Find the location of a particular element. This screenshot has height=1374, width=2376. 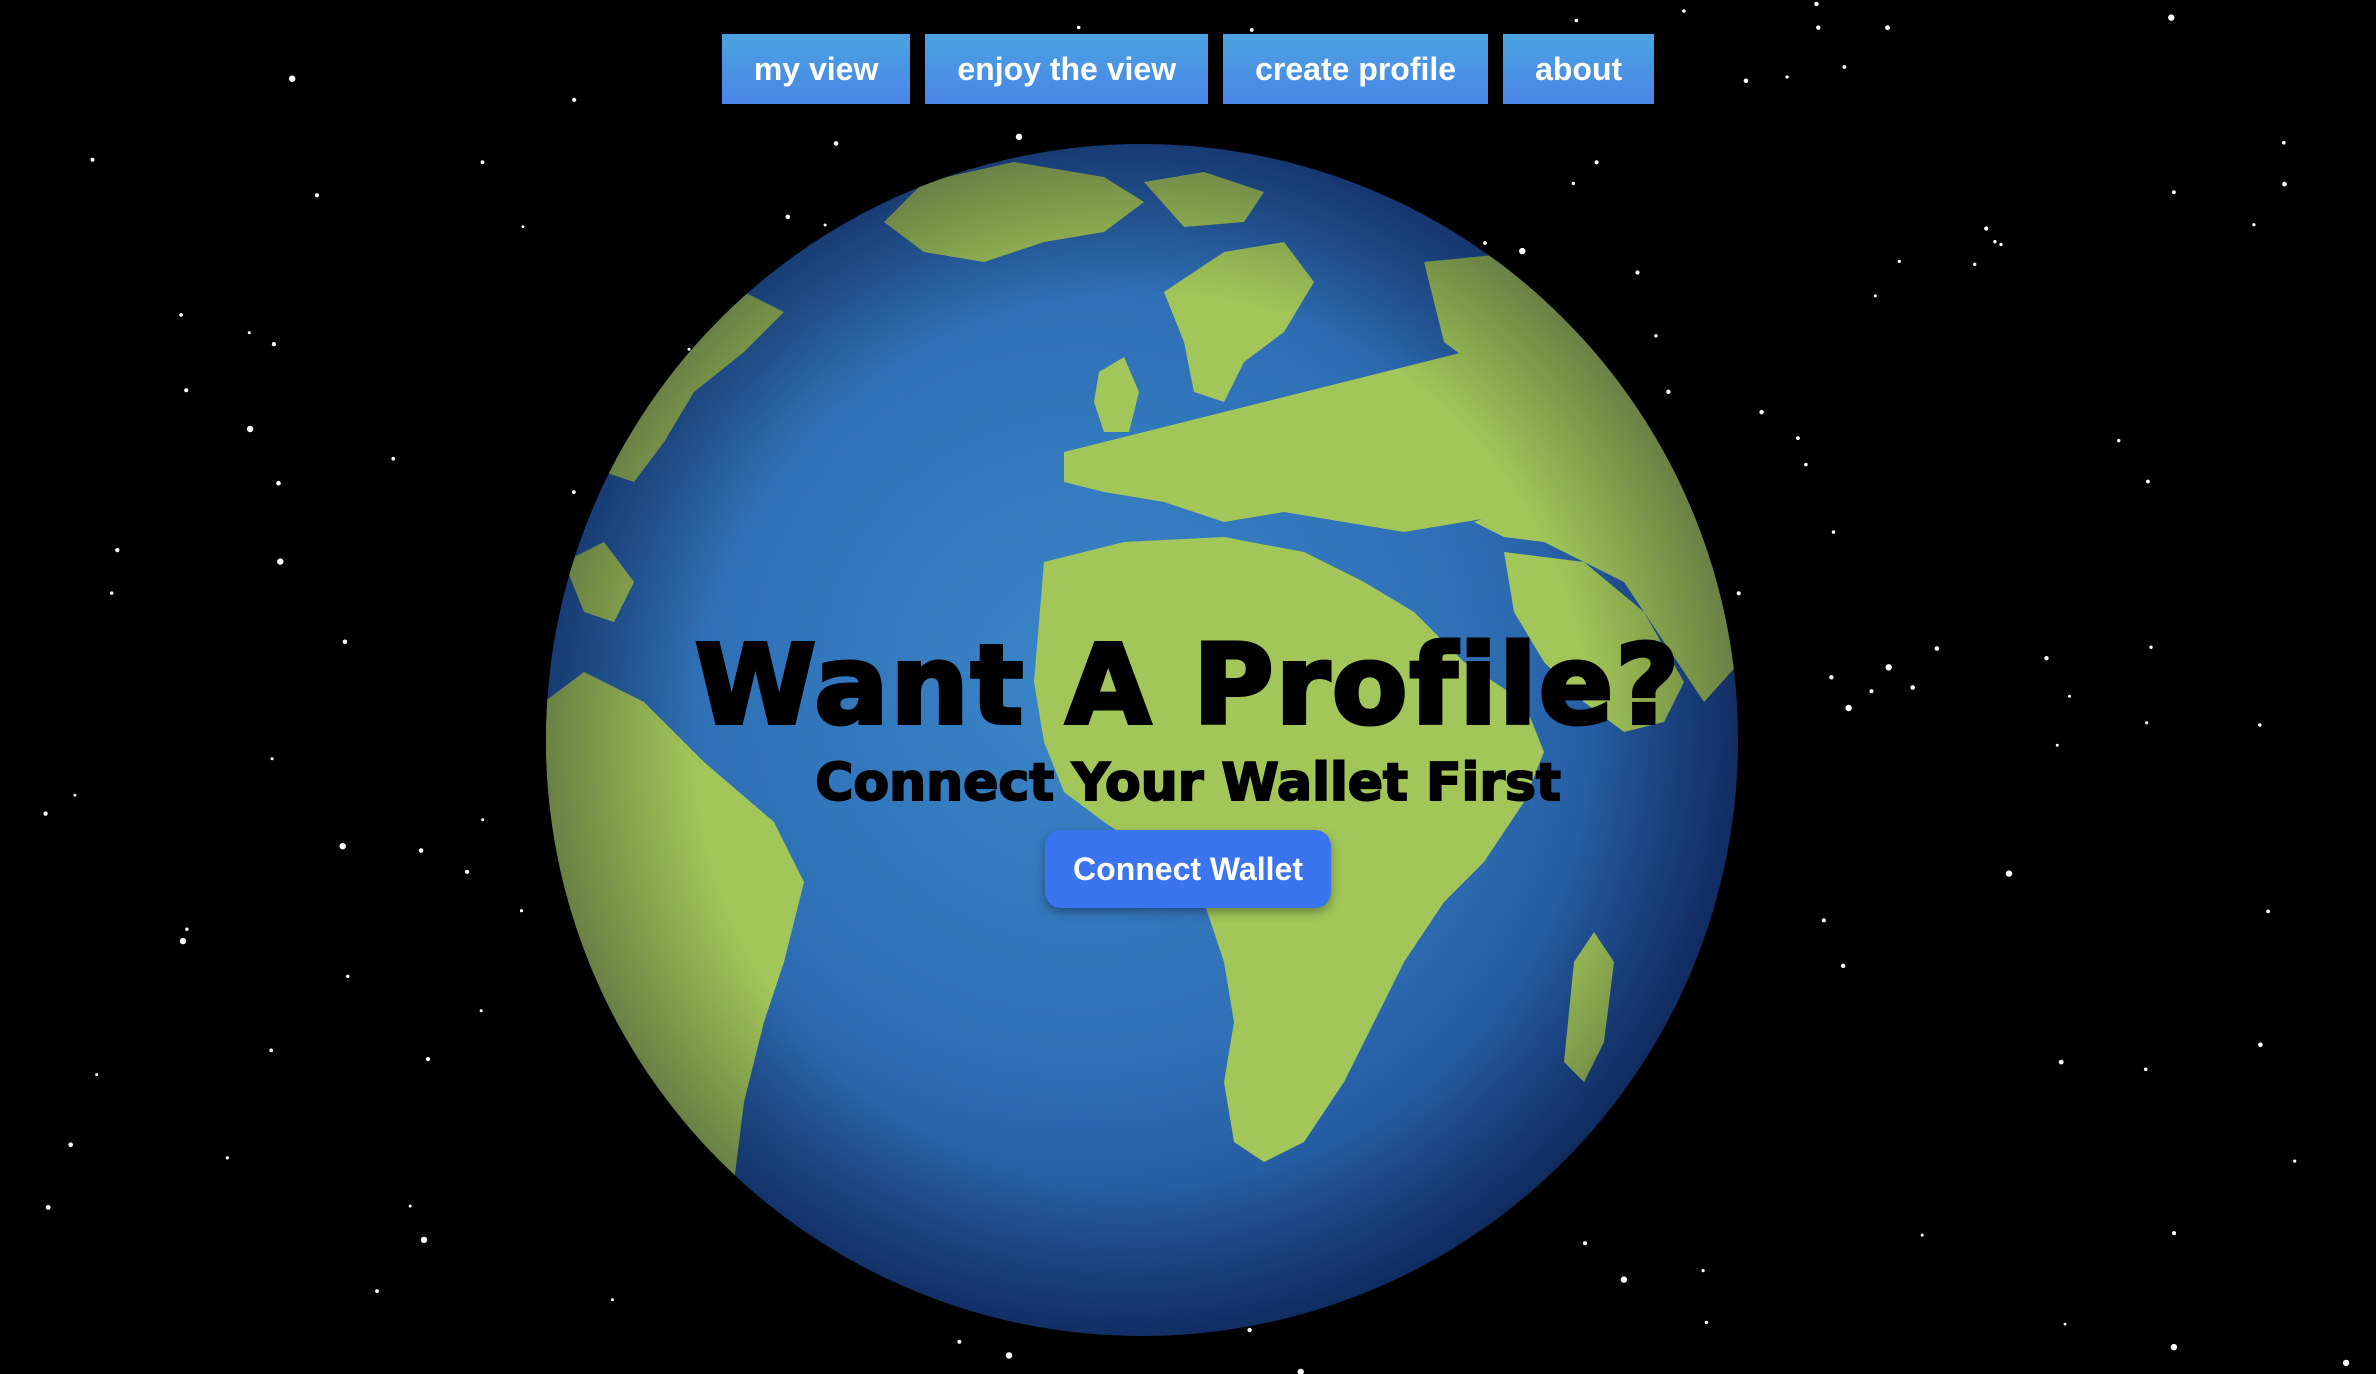

hero-title: Want A Profile? is located at coordinates (1187, 685).